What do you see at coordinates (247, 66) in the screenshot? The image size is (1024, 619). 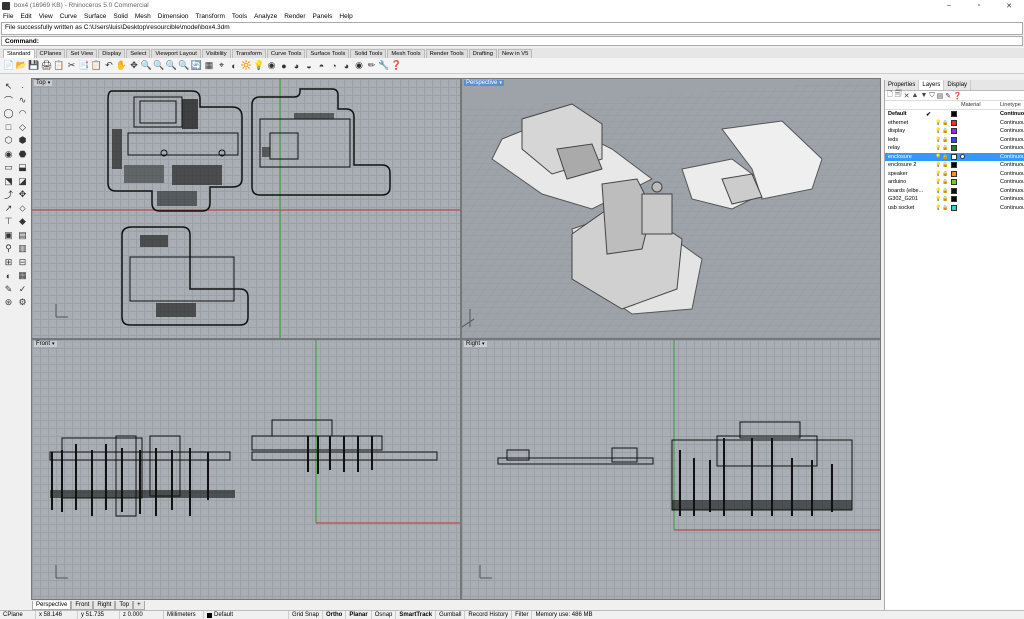 I see `toolbar-tool-19-icon: 🔆` at bounding box center [247, 66].